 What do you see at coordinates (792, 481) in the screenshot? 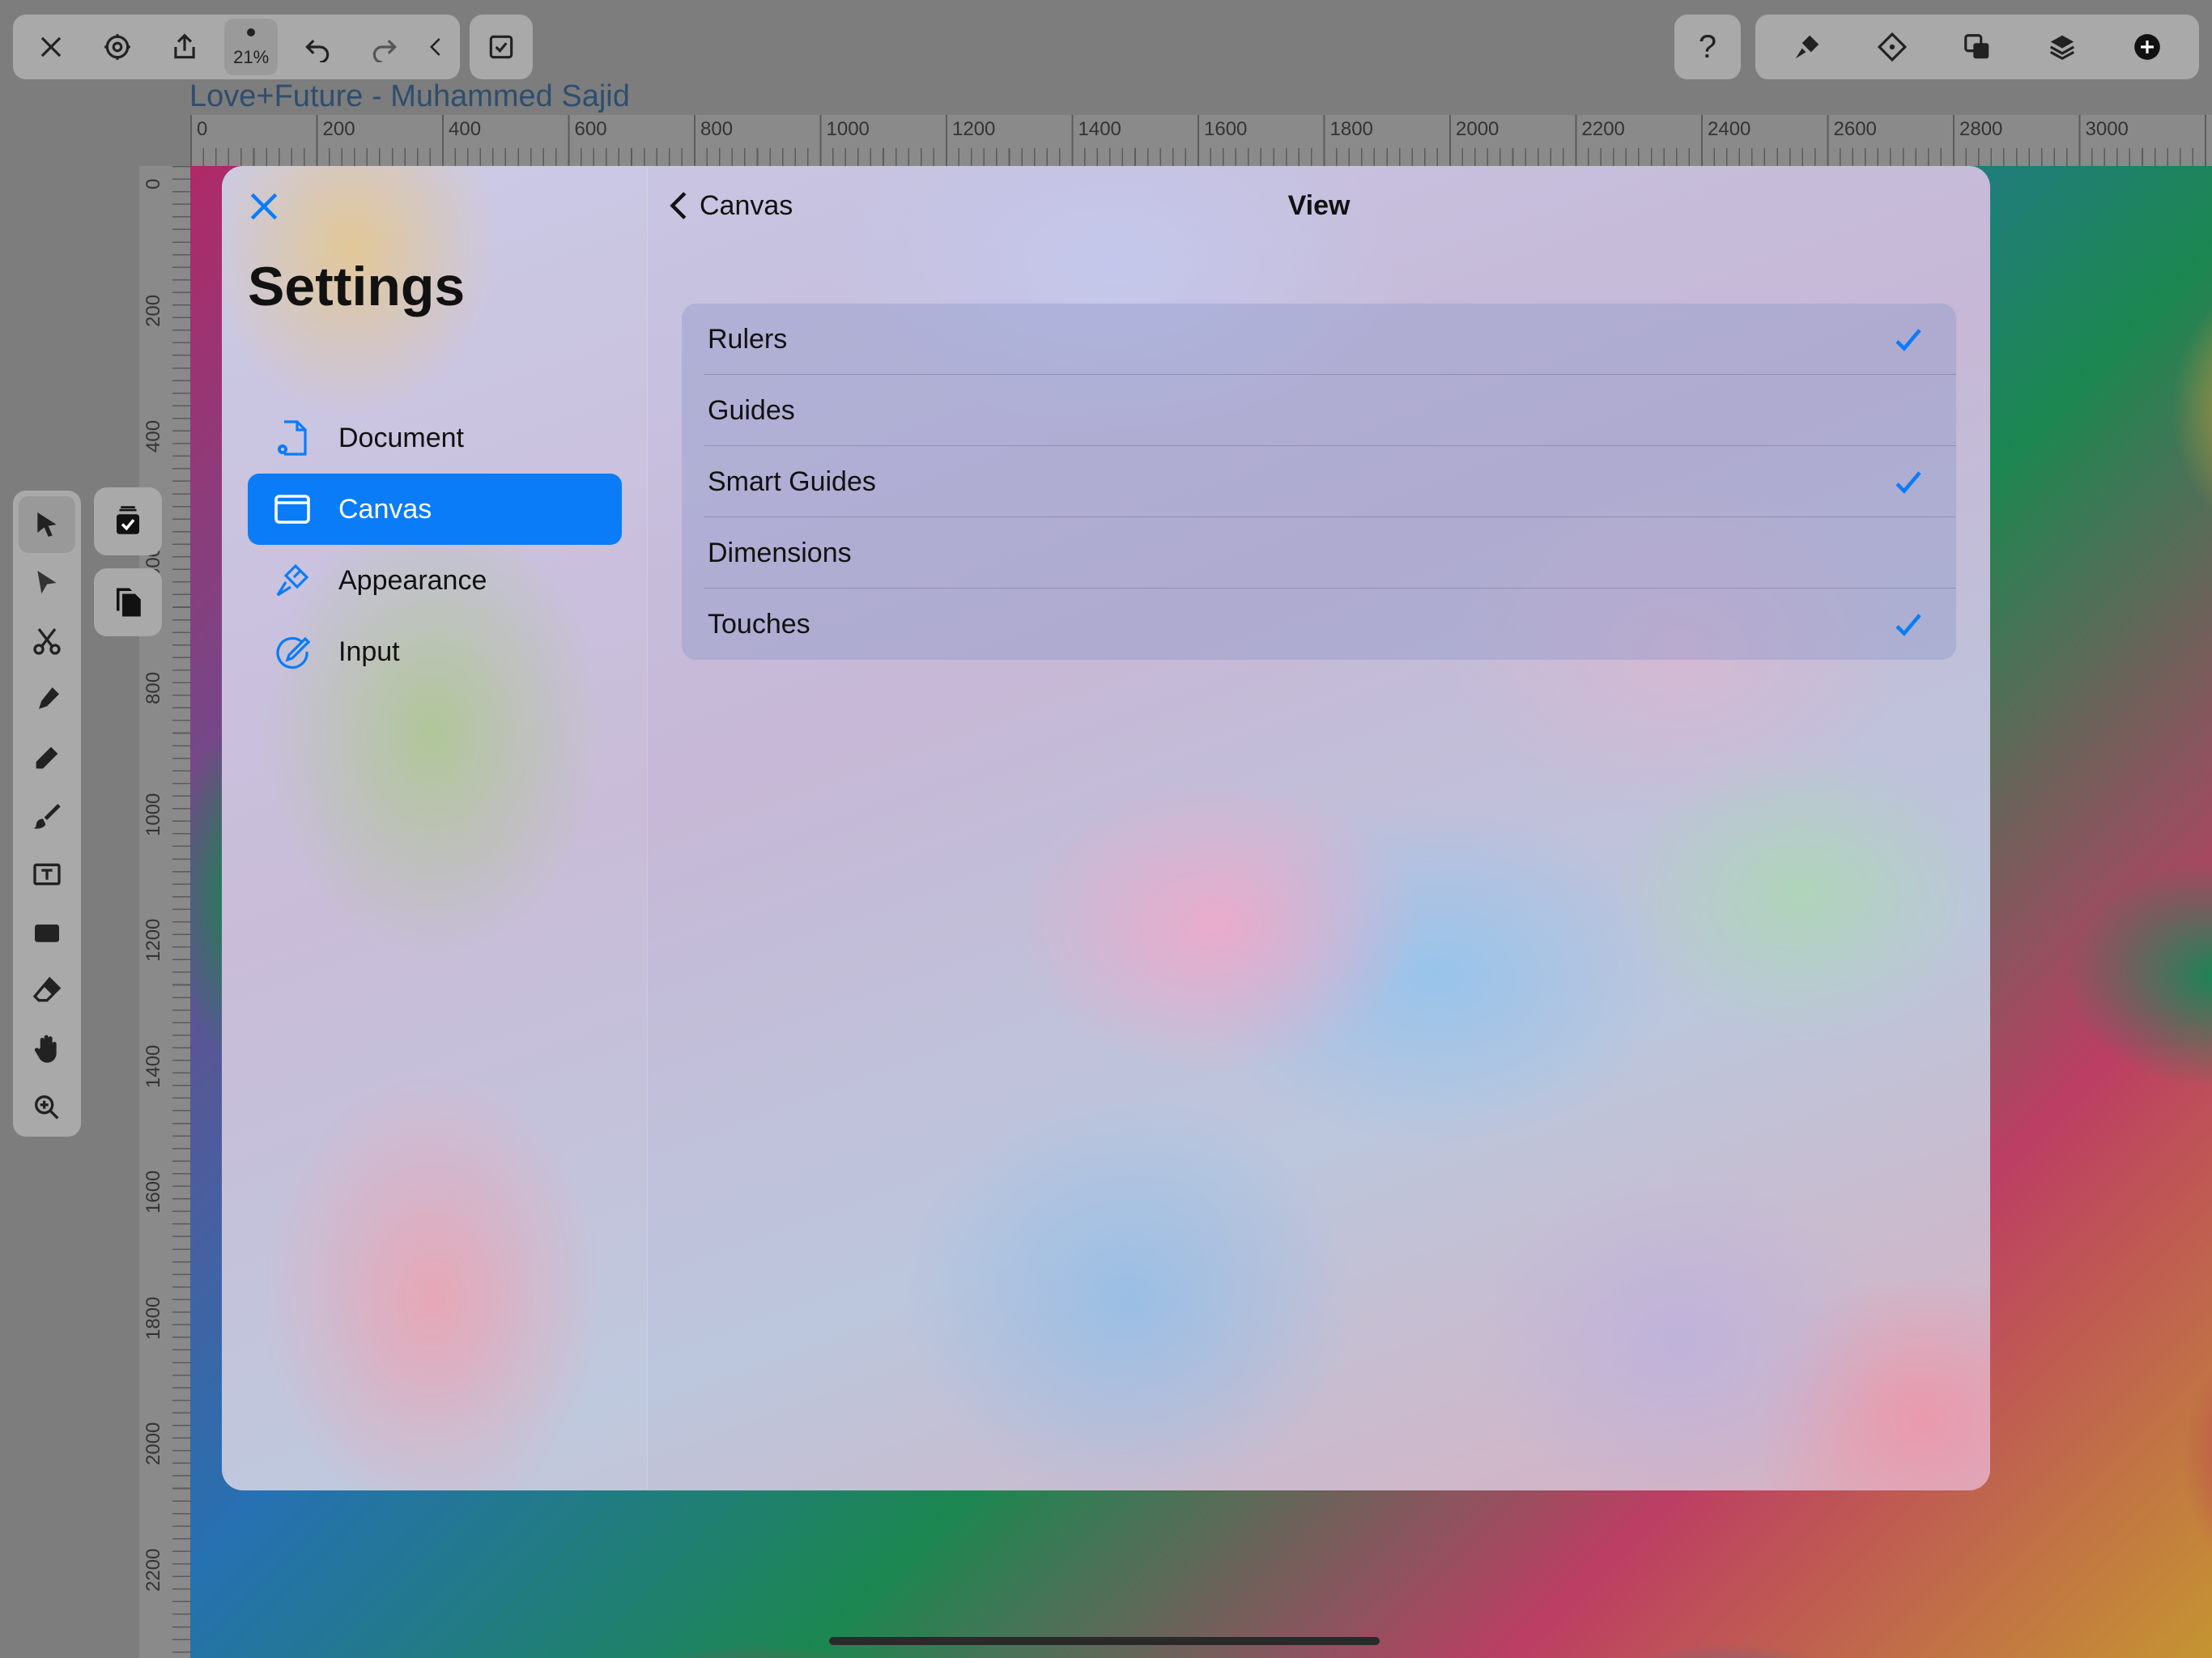
I see `option-label: Smart Guides` at bounding box center [792, 481].